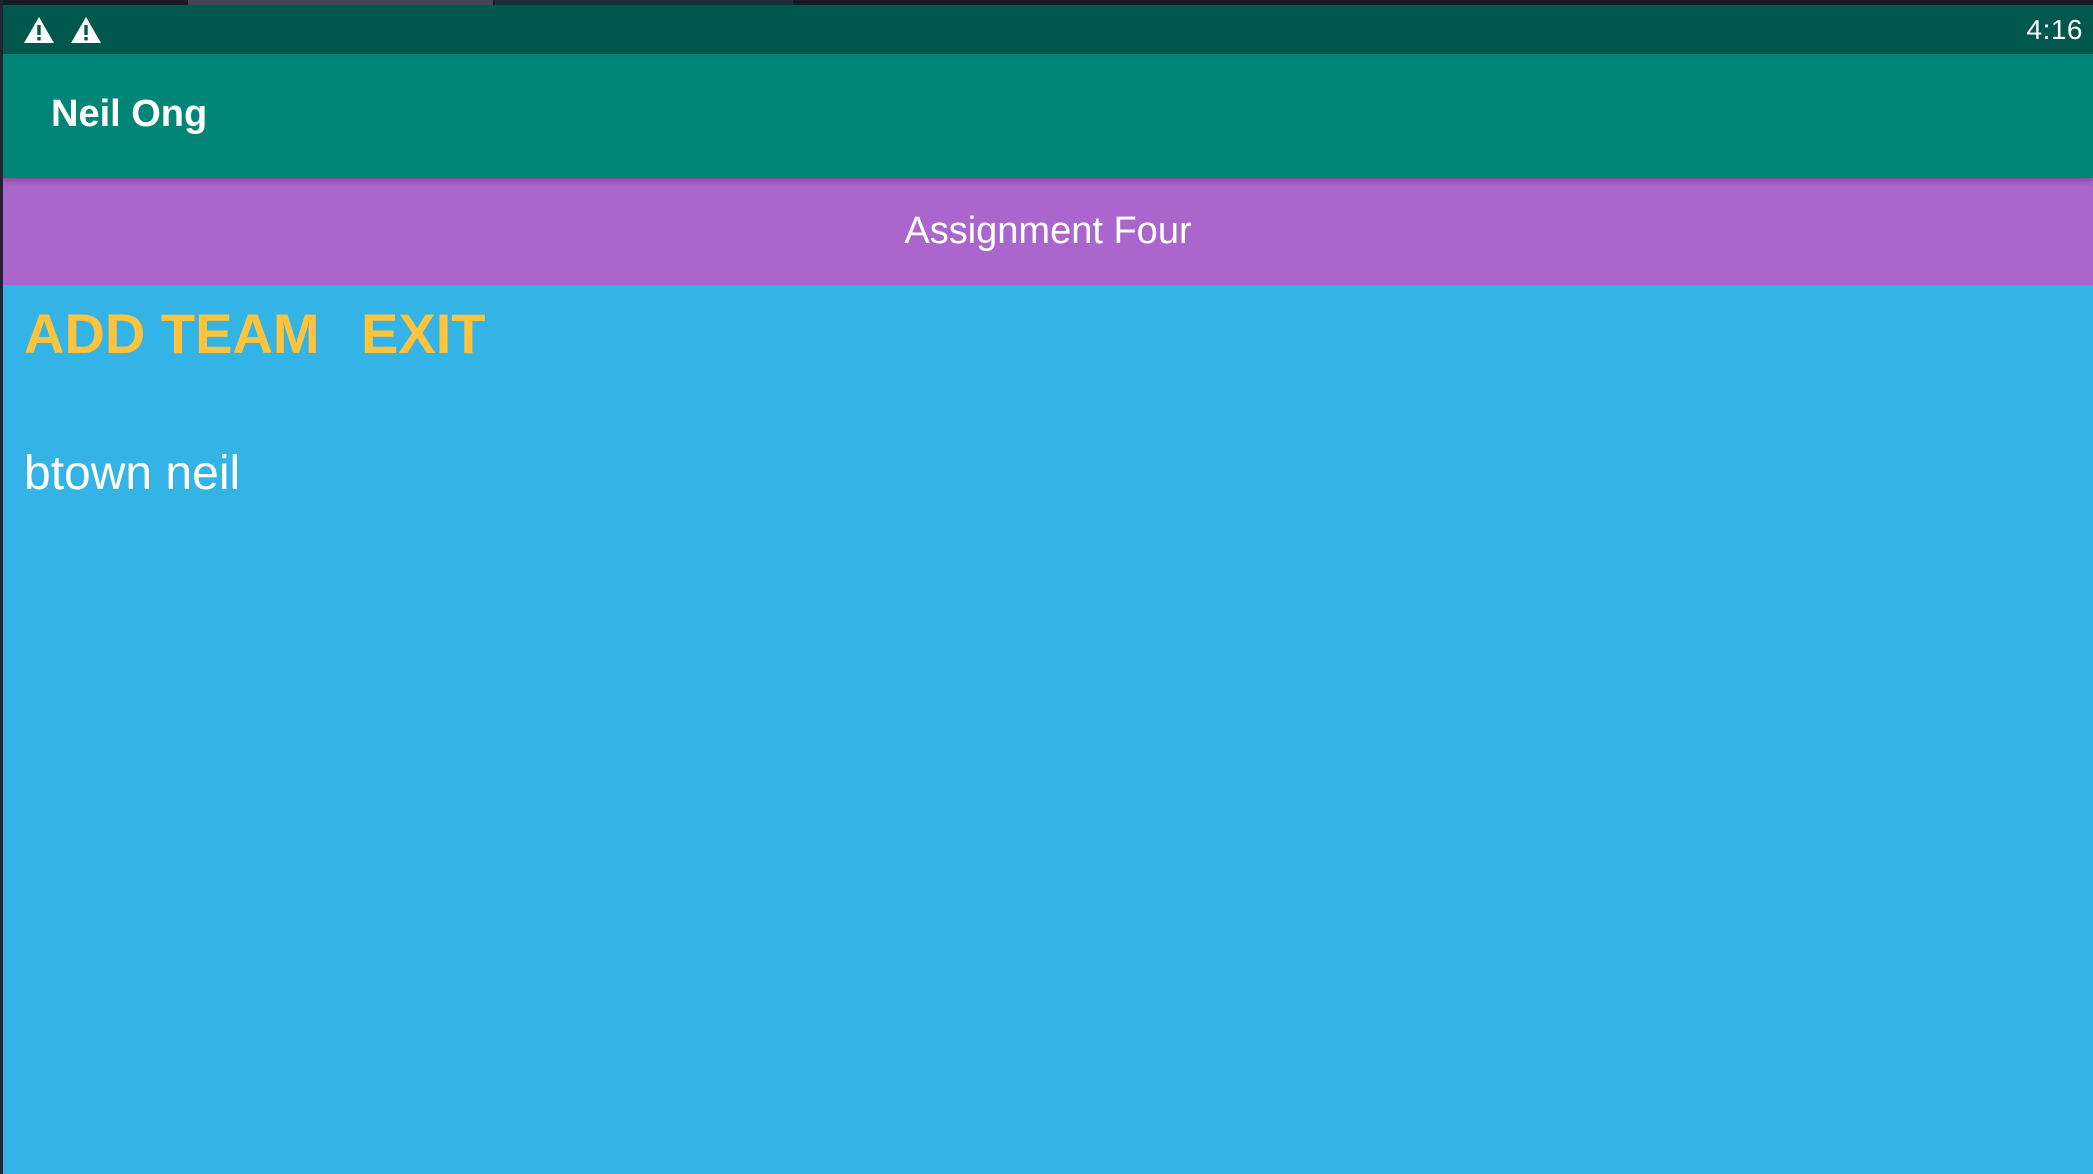 The height and width of the screenshot is (1174, 2093). Describe the element at coordinates (423, 334) in the screenshot. I see `exit-button: EXIT` at that location.